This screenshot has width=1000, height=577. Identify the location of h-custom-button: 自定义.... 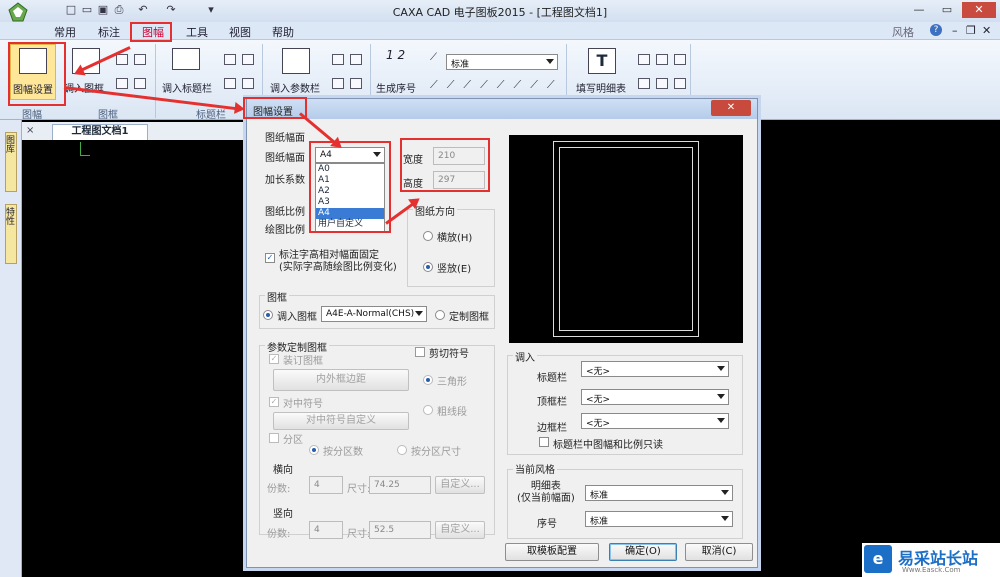
(460, 485).